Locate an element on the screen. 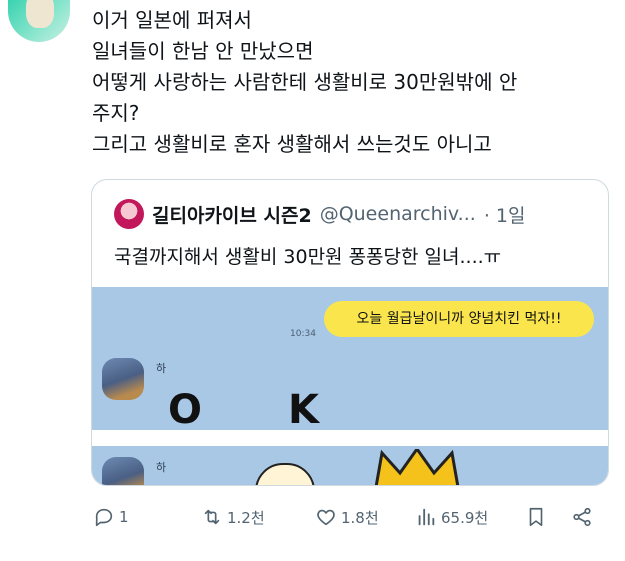  chat-bubble: 오늘 월급날이니까 양념치킨 먹자!! is located at coordinates (459, 319).